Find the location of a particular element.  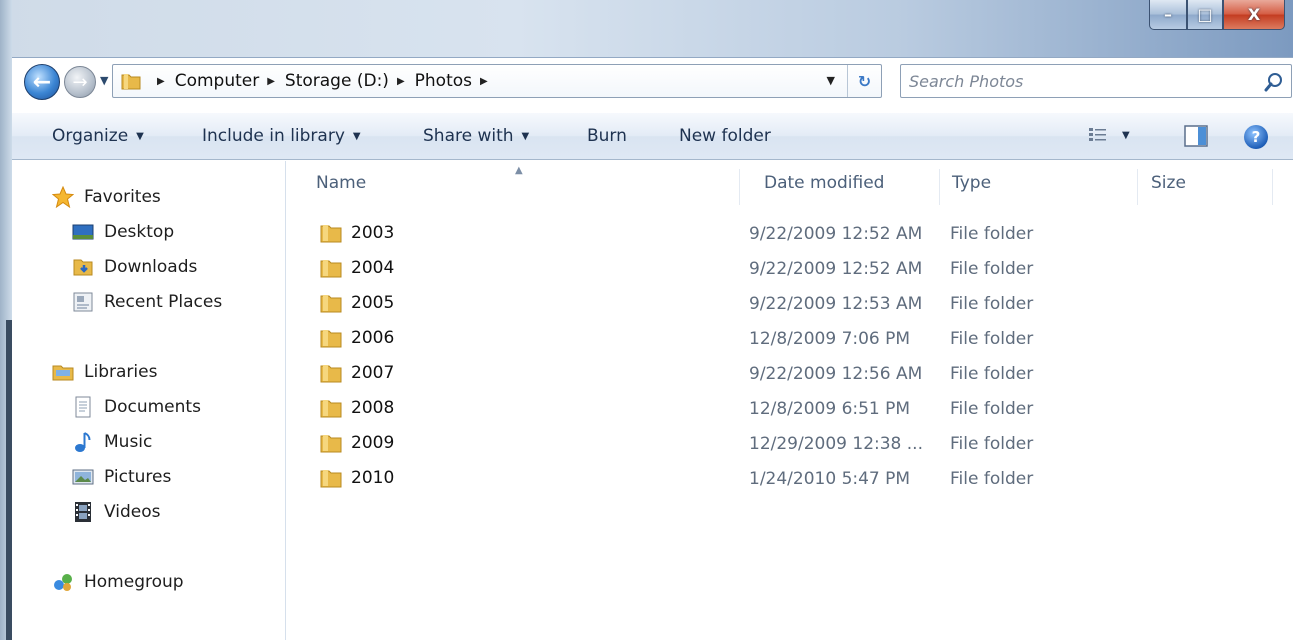

close-button: X is located at coordinates (1254, 15).